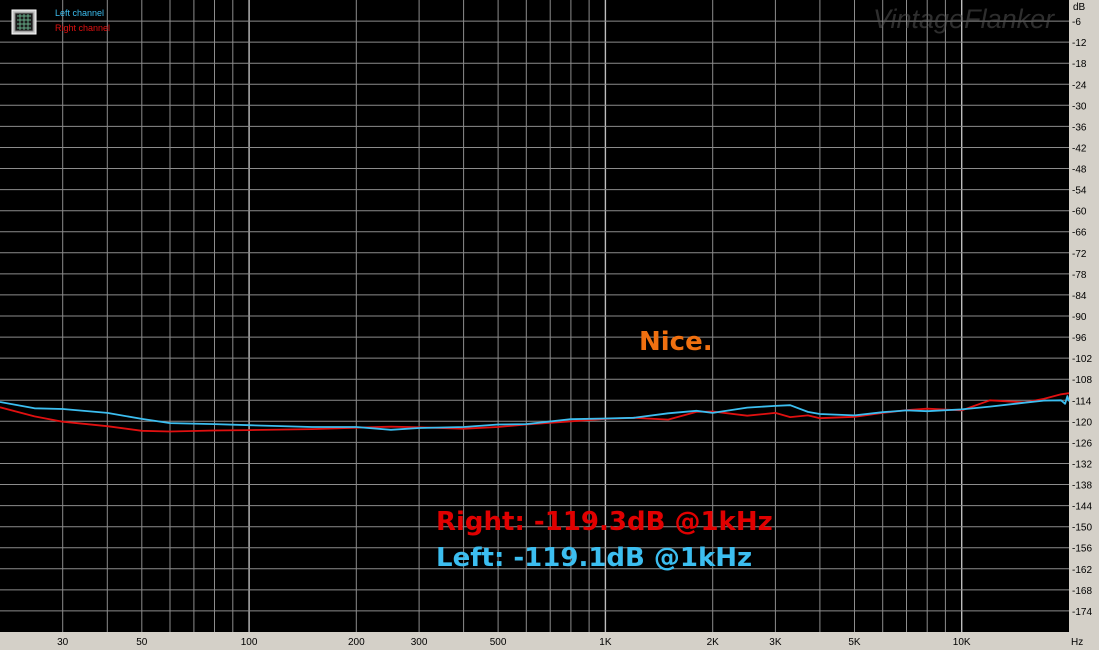  What do you see at coordinates (1079, 43) in the screenshot?
I see `y-tick-label: -12` at bounding box center [1079, 43].